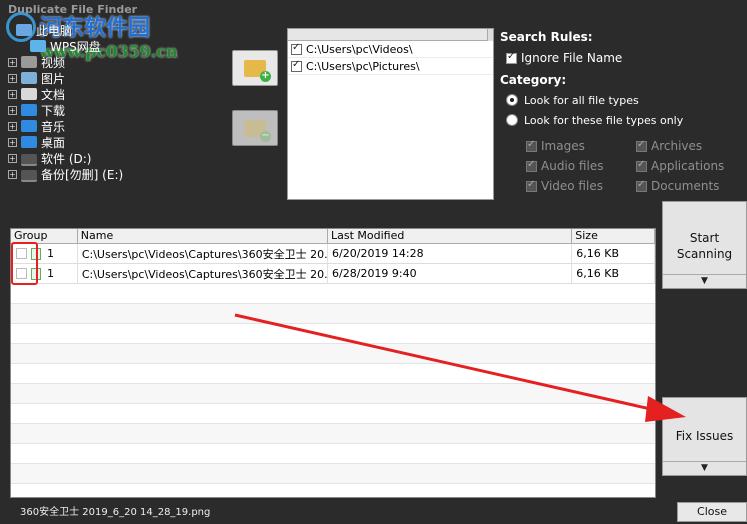  I want to click on type-audio: Audio files, so click(581, 166).